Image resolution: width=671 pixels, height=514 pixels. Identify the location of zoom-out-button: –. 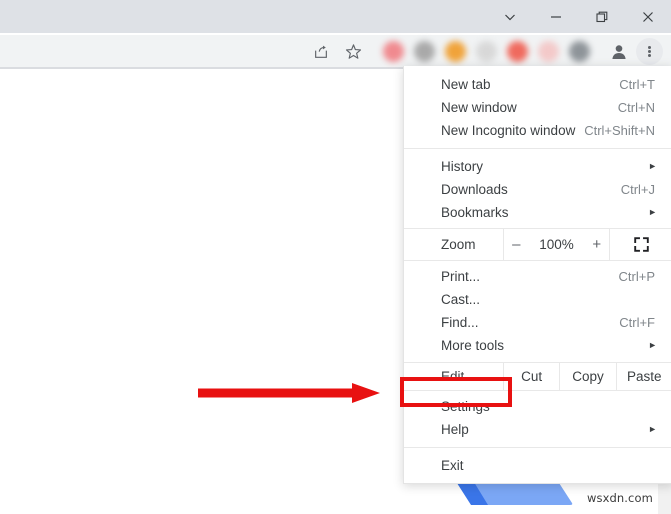
(516, 244).